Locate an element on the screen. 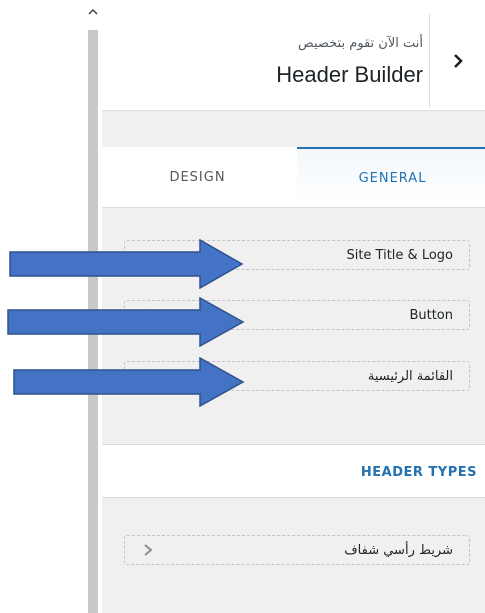  item-label: شريط رأسي شفاف is located at coordinates (398, 550).